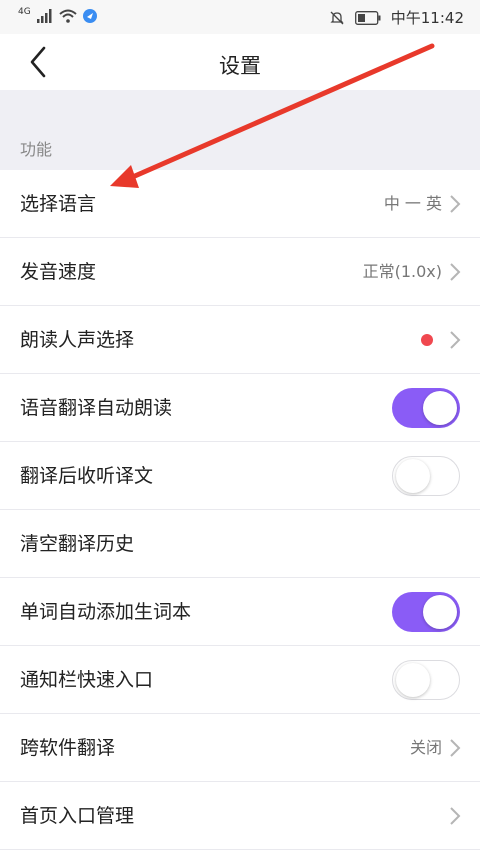 The image size is (480, 853). I want to click on row-value: 关闭, so click(425, 747).